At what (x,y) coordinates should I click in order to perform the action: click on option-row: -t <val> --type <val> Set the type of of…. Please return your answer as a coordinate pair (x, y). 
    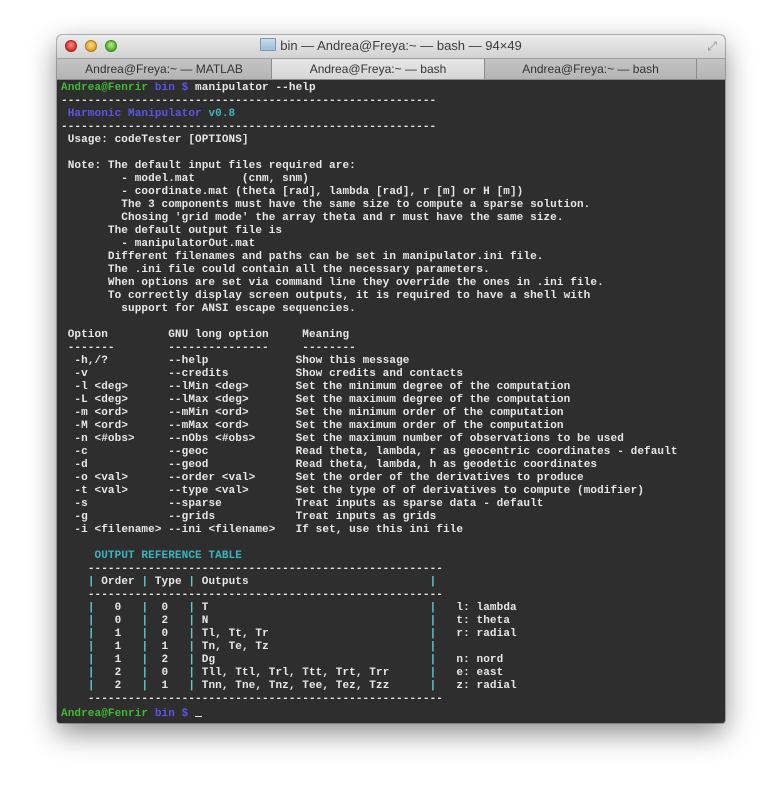
    Looking at the image, I should click on (393, 491).